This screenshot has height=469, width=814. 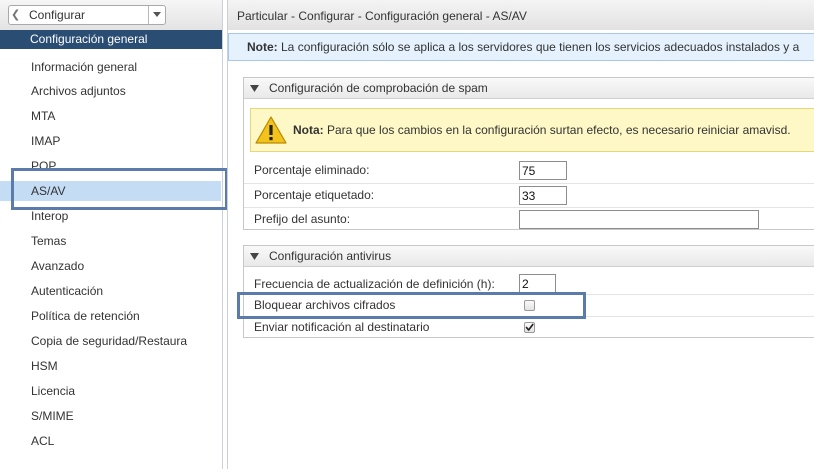 What do you see at coordinates (110, 441) in the screenshot?
I see `nav-item-acl: ACL` at bounding box center [110, 441].